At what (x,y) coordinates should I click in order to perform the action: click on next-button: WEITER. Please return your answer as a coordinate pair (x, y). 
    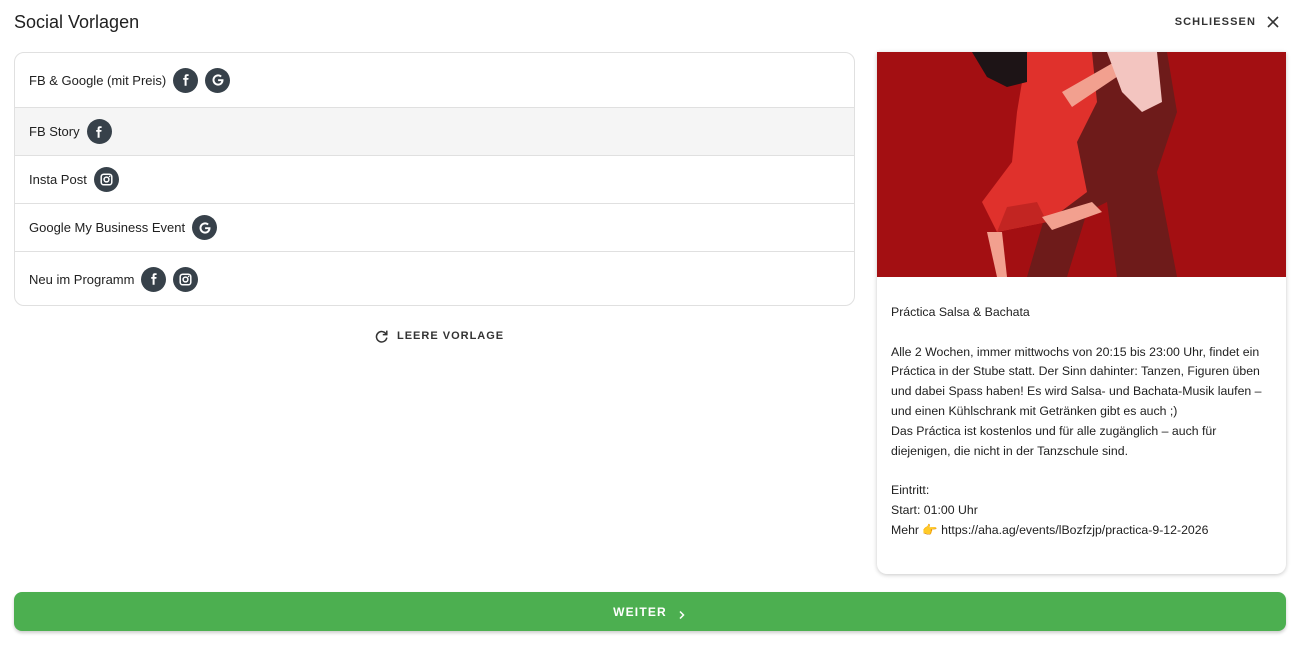
    Looking at the image, I should click on (650, 611).